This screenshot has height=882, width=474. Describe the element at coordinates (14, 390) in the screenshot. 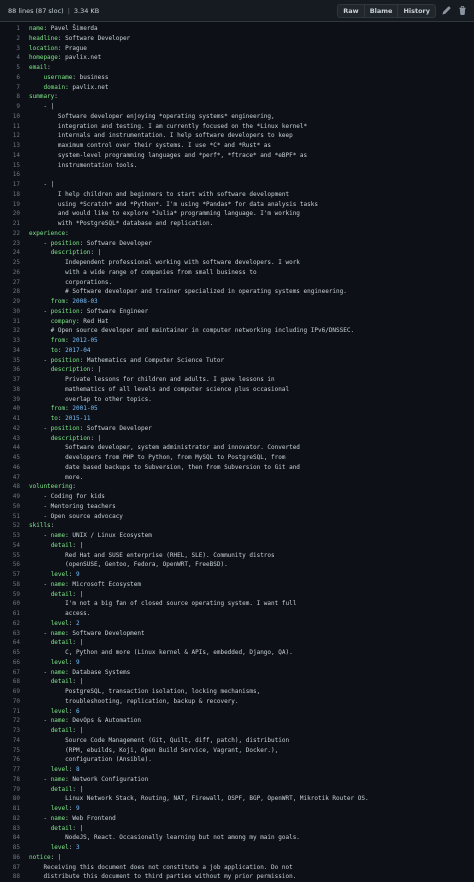

I see `line-number: 38` at that location.